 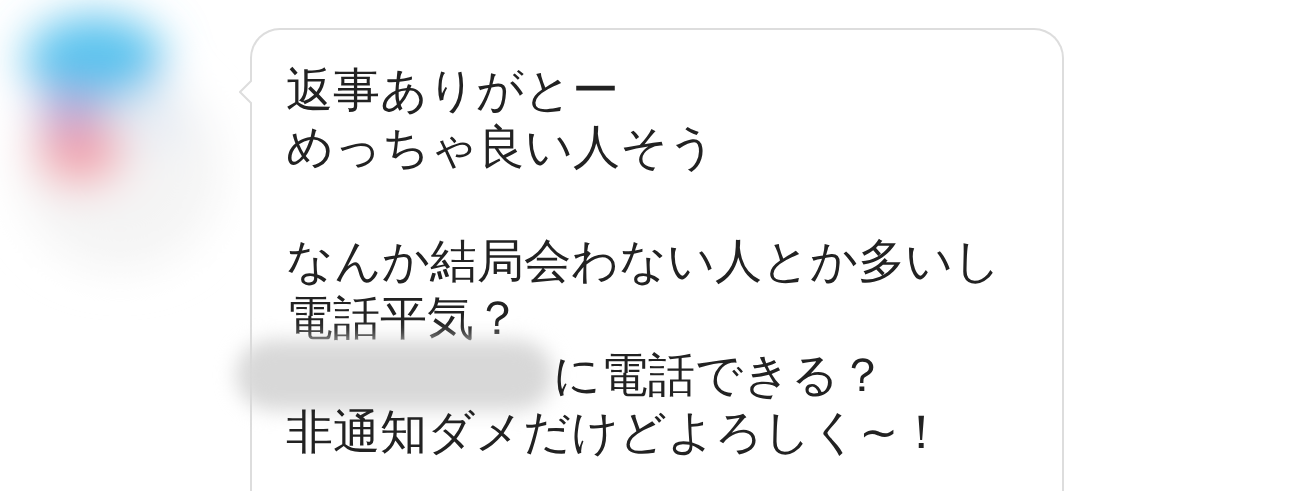 What do you see at coordinates (616, 431) in the screenshot?
I see `message-line: 非通知ダメだけどよろしく~！` at bounding box center [616, 431].